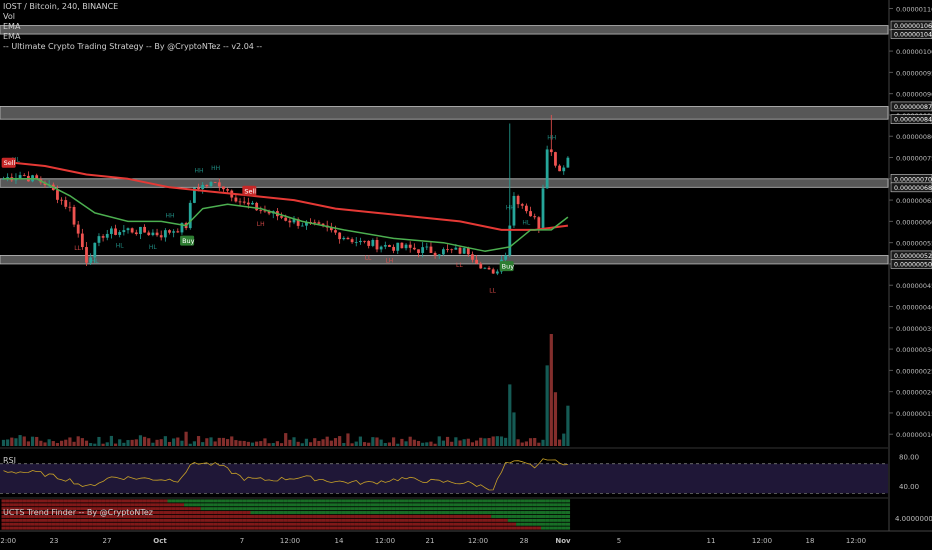  What do you see at coordinates (508, 267) in the screenshot?
I see `buy-signal-text: Buy` at bounding box center [508, 267].